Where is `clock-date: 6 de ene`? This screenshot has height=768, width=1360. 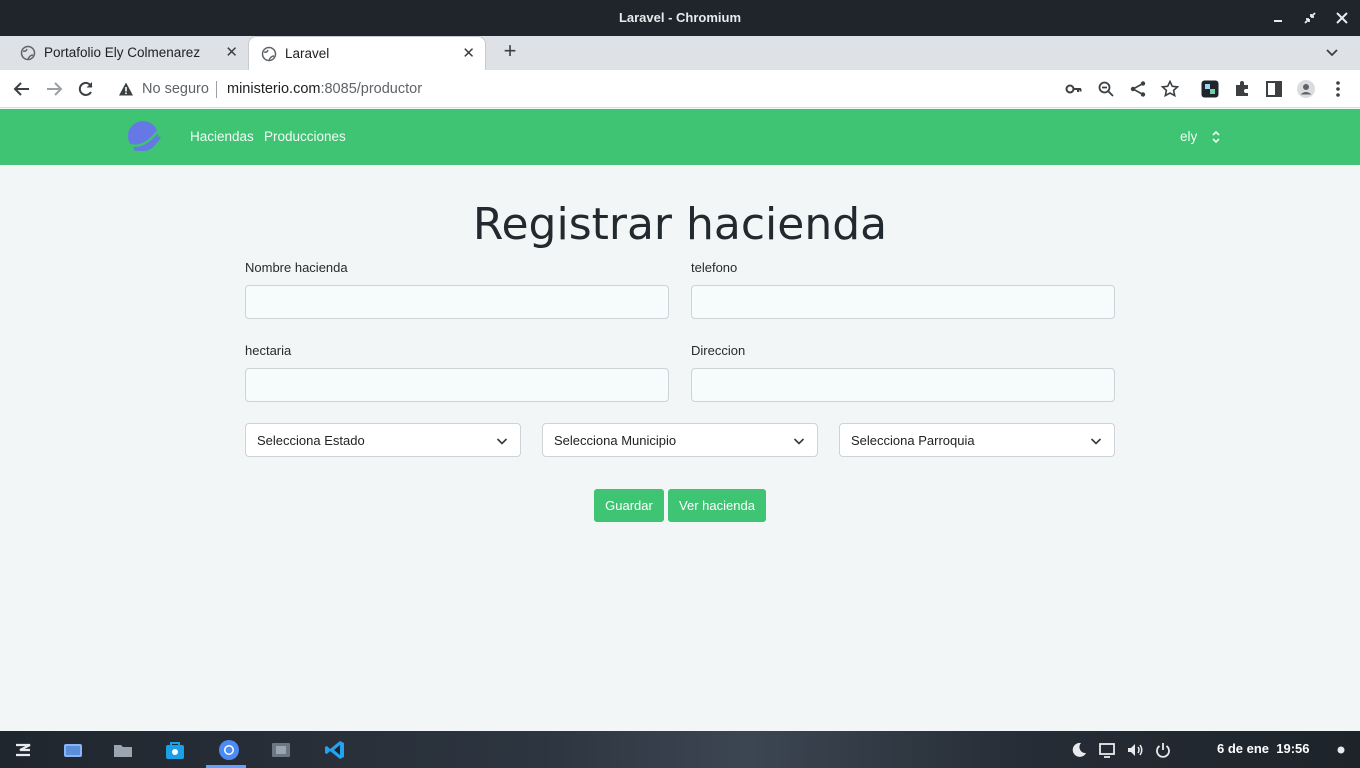
clock-date: 6 de ene is located at coordinates (1243, 748).